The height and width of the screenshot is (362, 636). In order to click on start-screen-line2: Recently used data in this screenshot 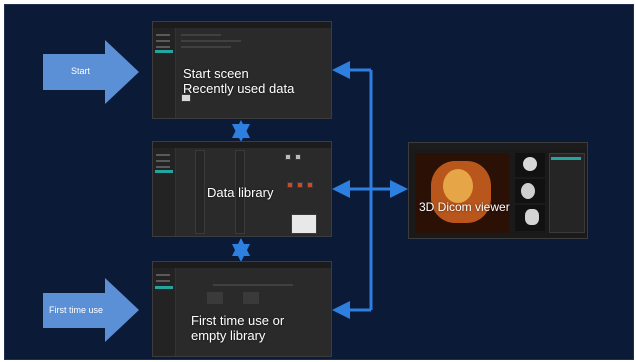, I will do `click(239, 88)`.